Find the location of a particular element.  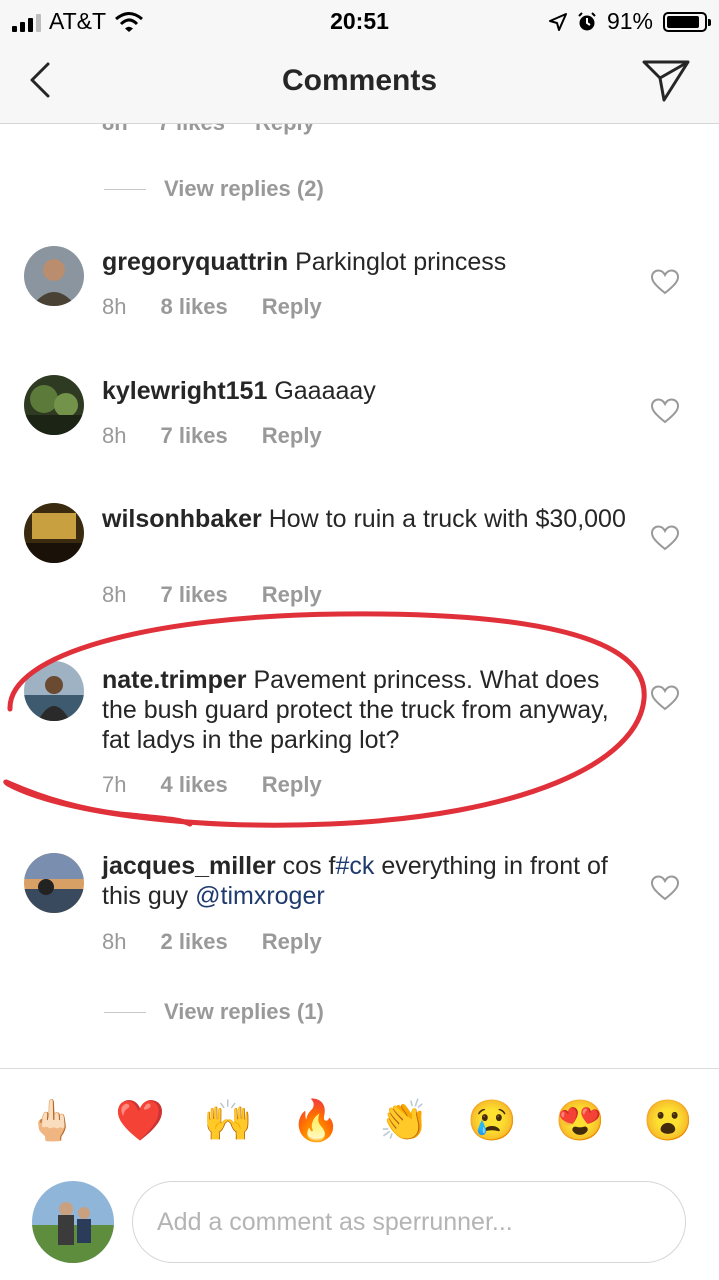

like-count: 8 likes is located at coordinates (193, 307).